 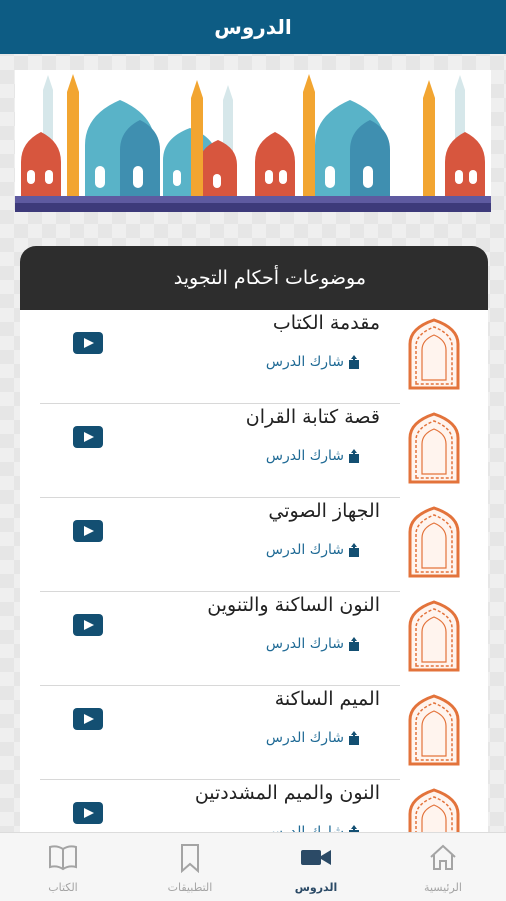 I want to click on home-icon, so click(x=443, y=857).